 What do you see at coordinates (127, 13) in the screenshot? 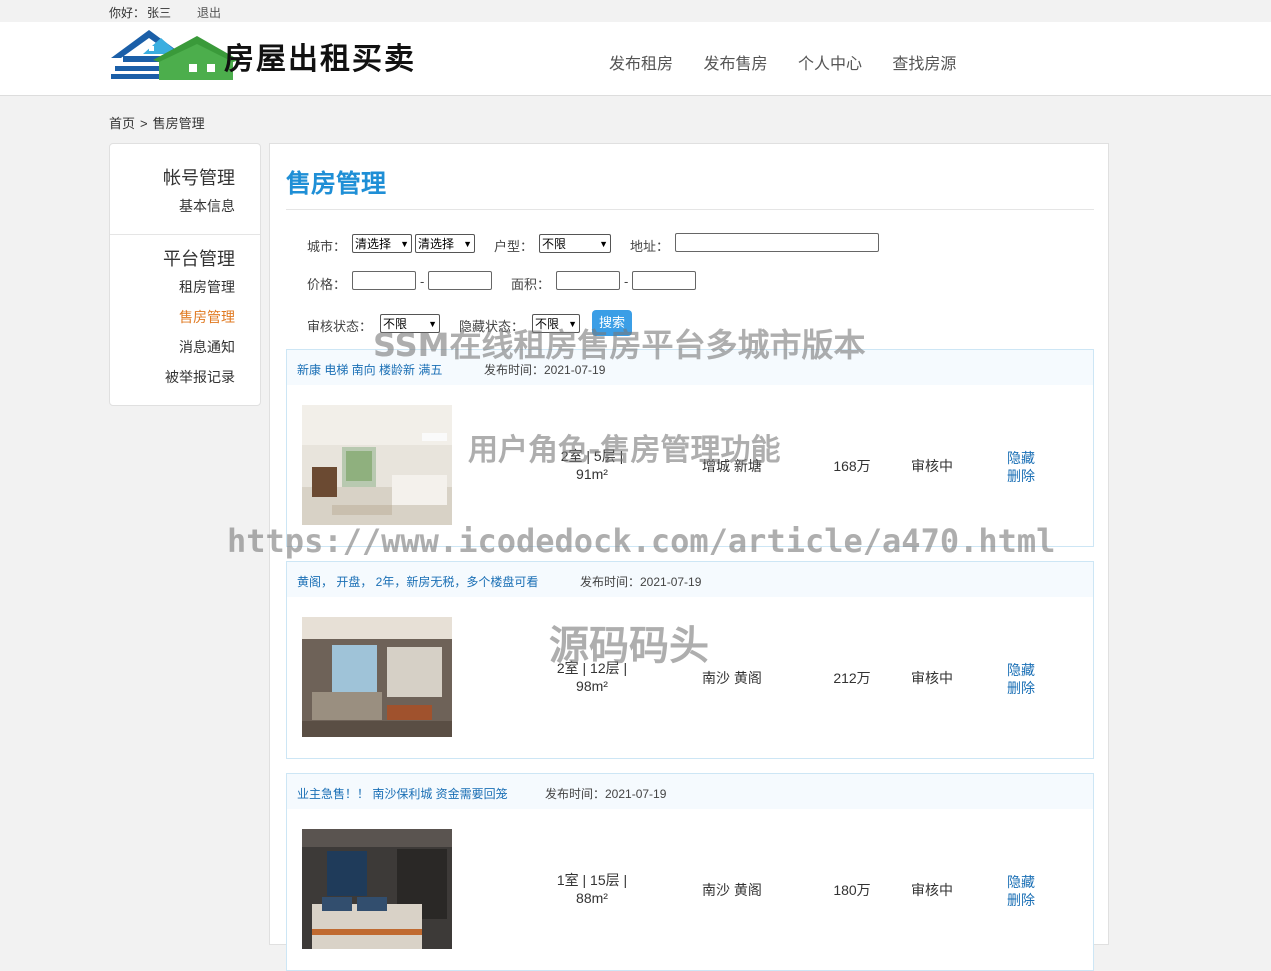
I see `greeting-label: 你好：` at bounding box center [127, 13].